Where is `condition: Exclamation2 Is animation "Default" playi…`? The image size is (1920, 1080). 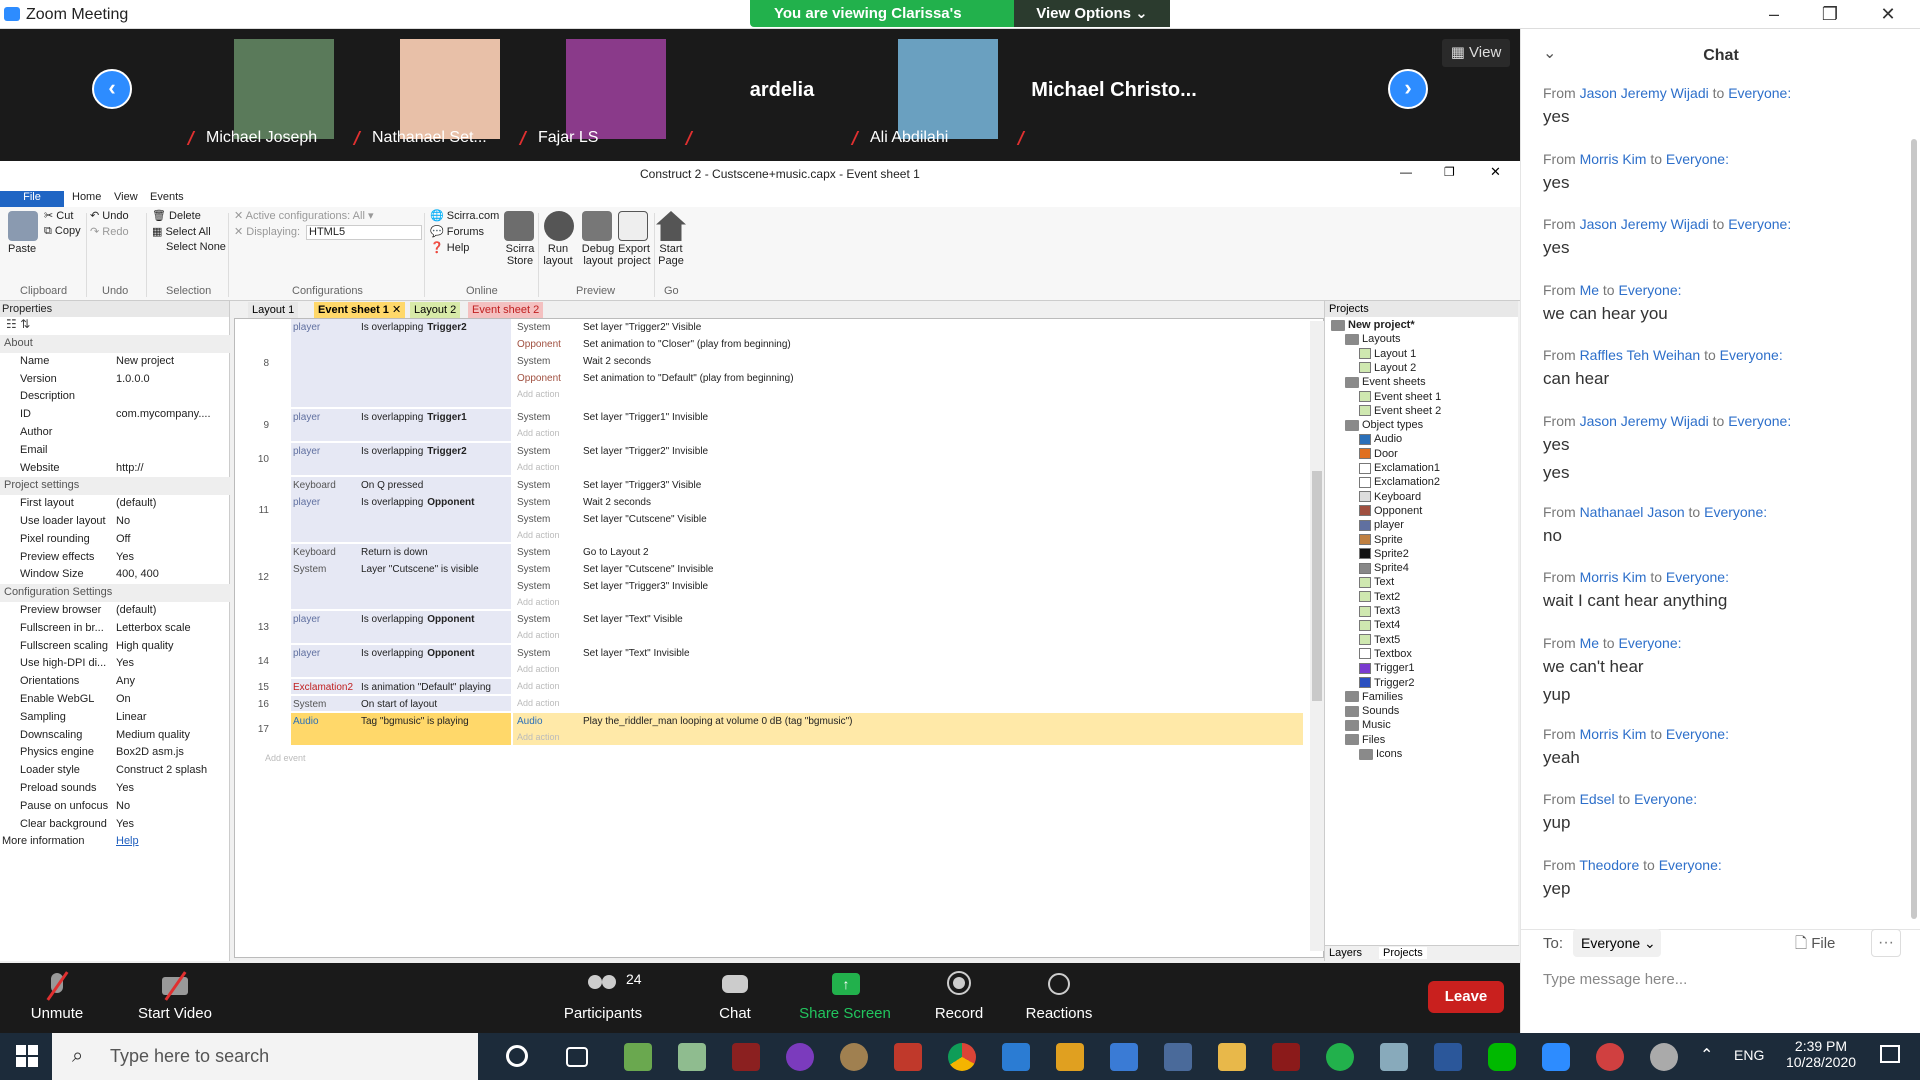 condition: Exclamation2 Is animation "Default" playi… is located at coordinates (401, 687).